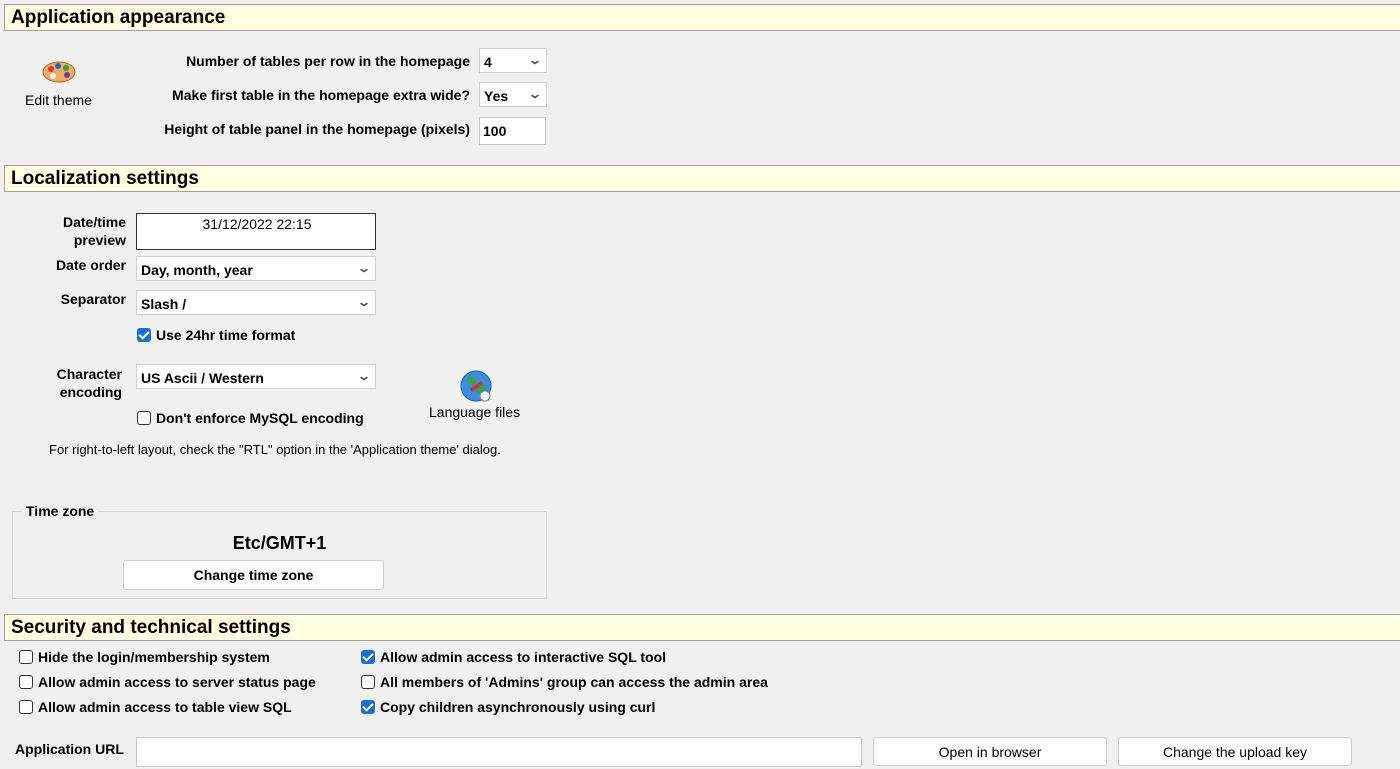 This screenshot has height=769, width=1400. I want to click on tables-per-row-select: 4 ⌄, so click(513, 60).